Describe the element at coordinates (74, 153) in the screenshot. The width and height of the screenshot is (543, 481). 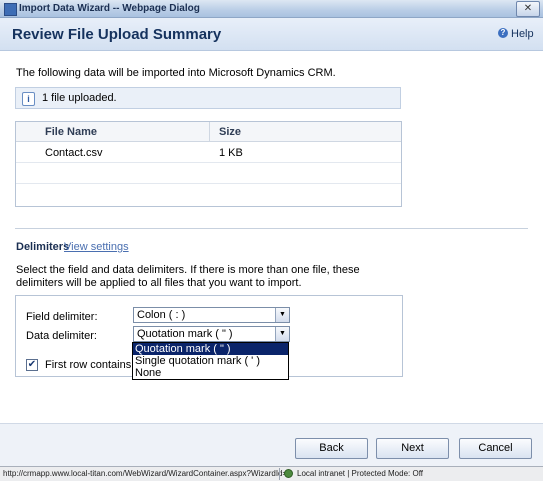
I see `file-name-cell: Contact.csv` at that location.